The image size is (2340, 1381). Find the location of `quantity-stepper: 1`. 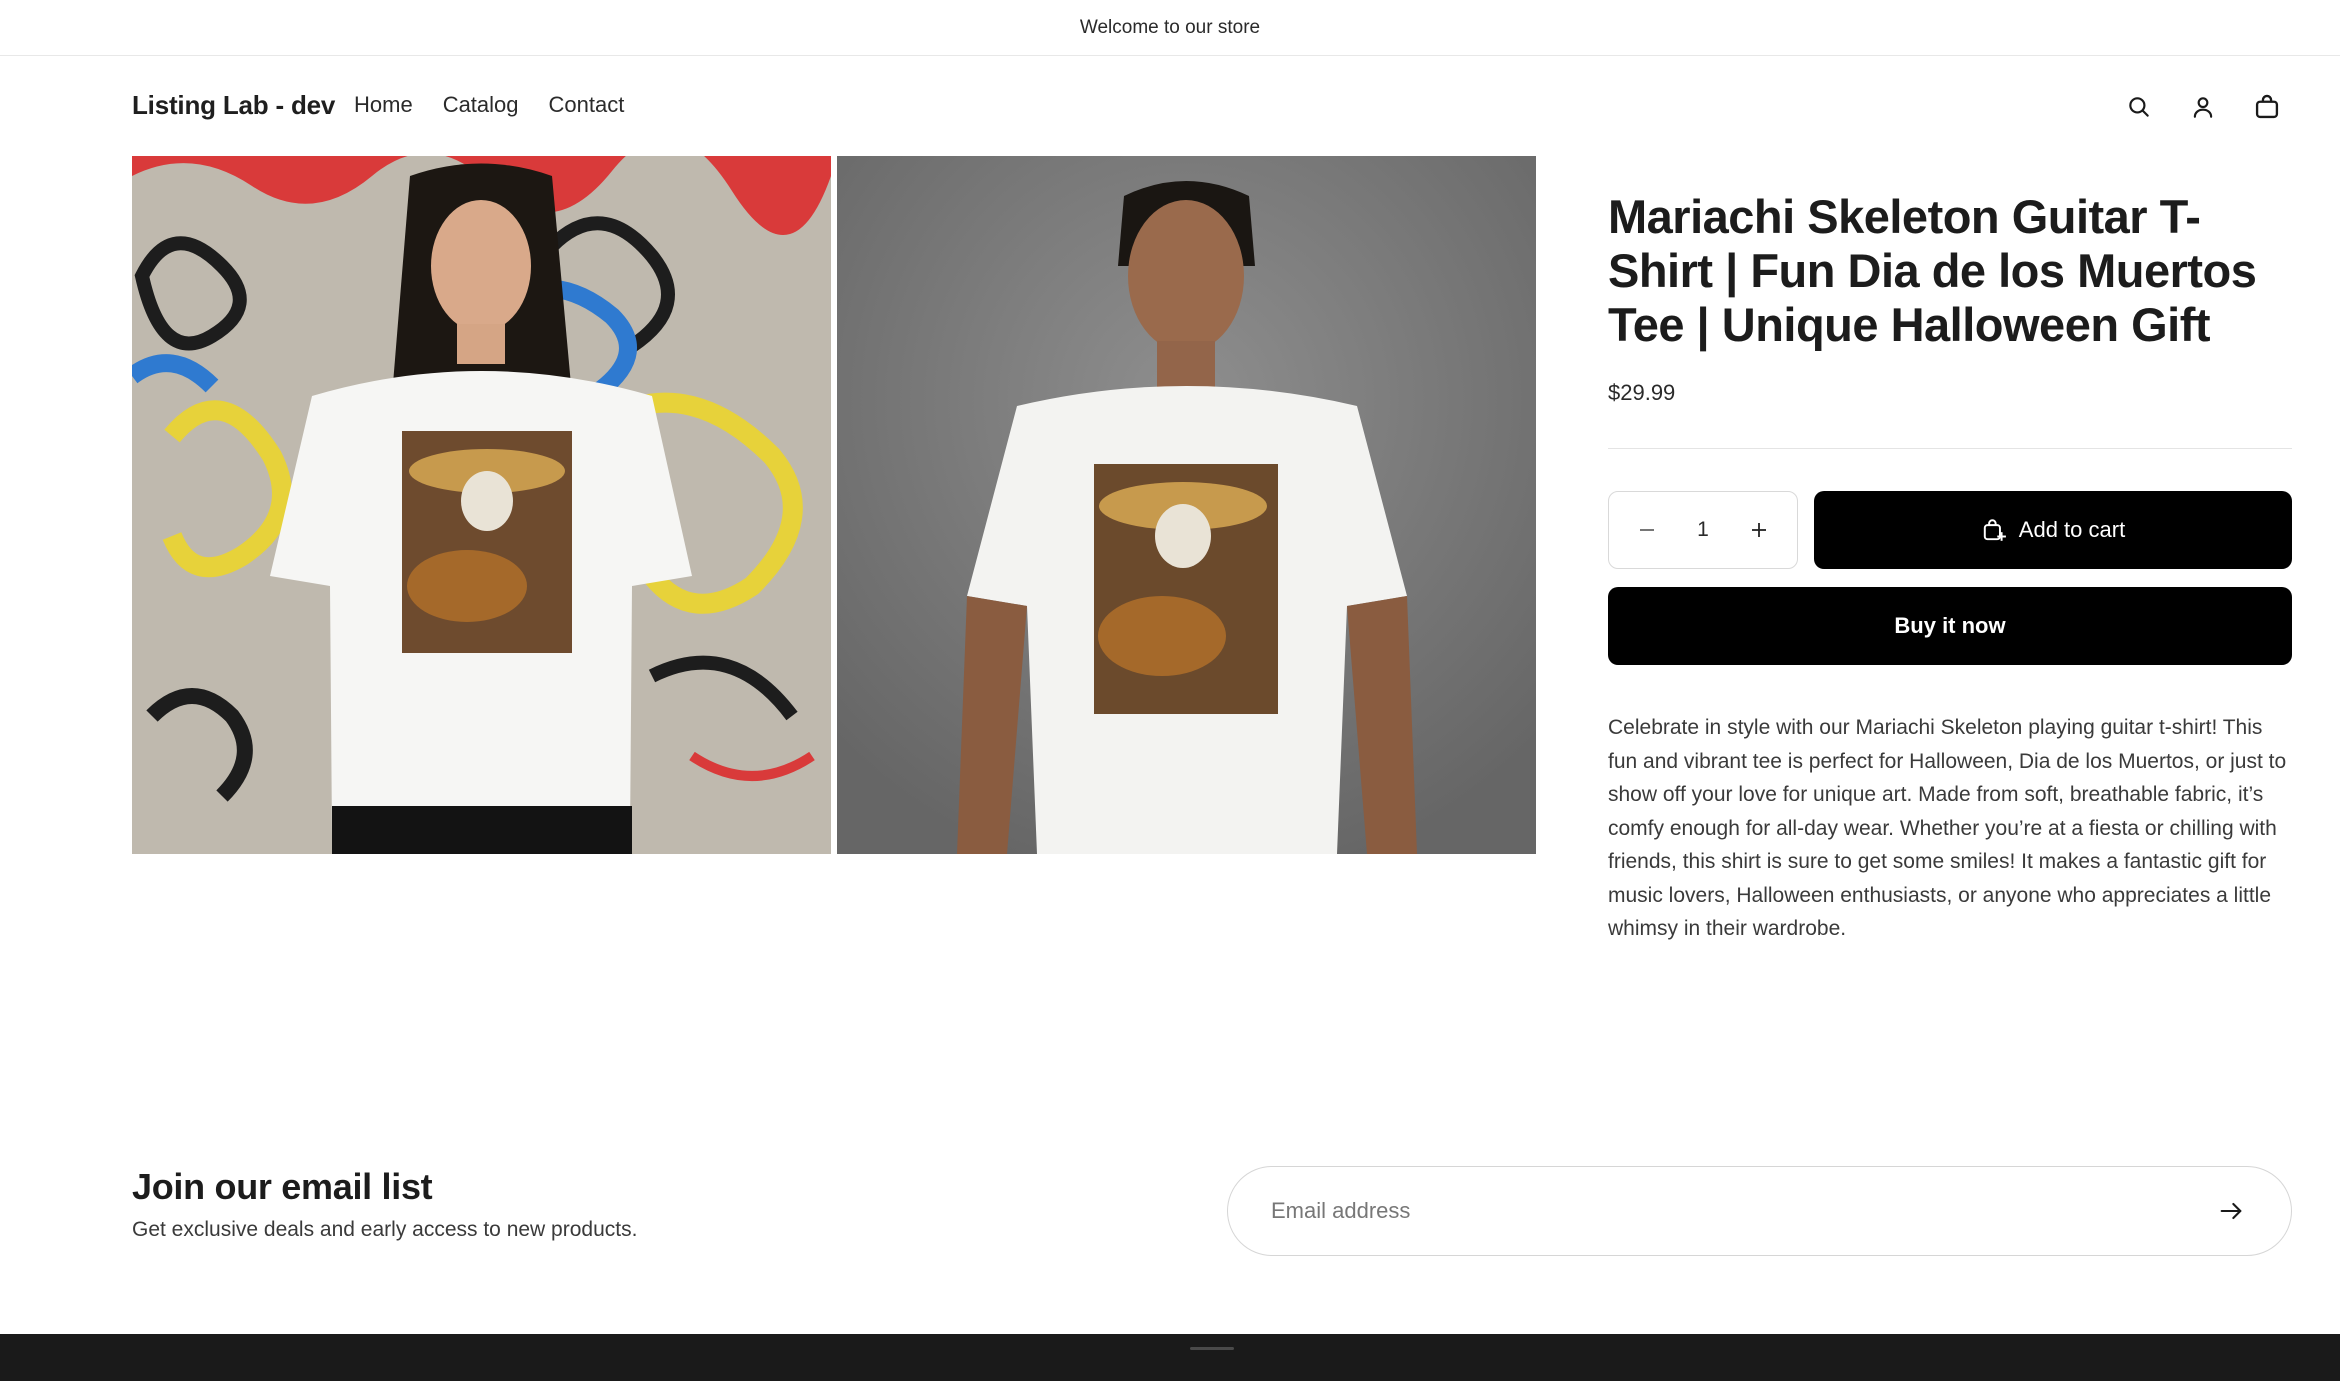

quantity-stepper: 1 is located at coordinates (1703, 530).